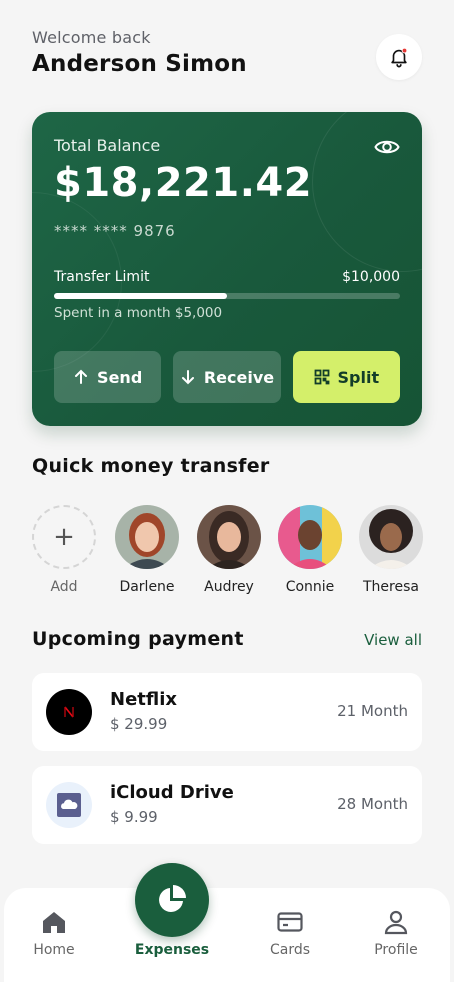 The width and height of the screenshot is (454, 982). Describe the element at coordinates (102, 277) in the screenshot. I see `transfer-limit-label: Transfer Limit` at that location.